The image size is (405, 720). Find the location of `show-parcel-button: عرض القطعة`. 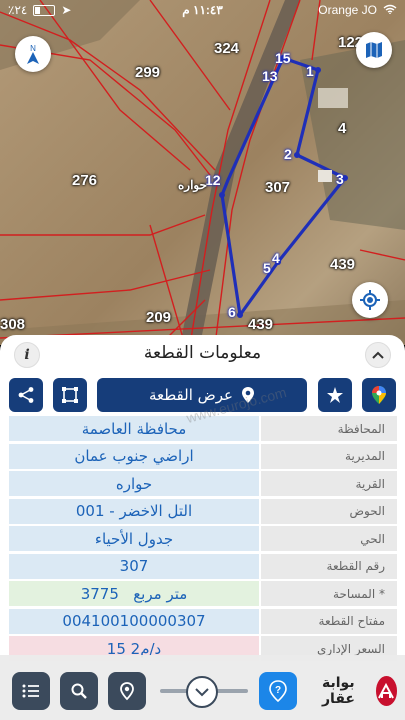

show-parcel-button: عرض القطعة is located at coordinates (202, 395).